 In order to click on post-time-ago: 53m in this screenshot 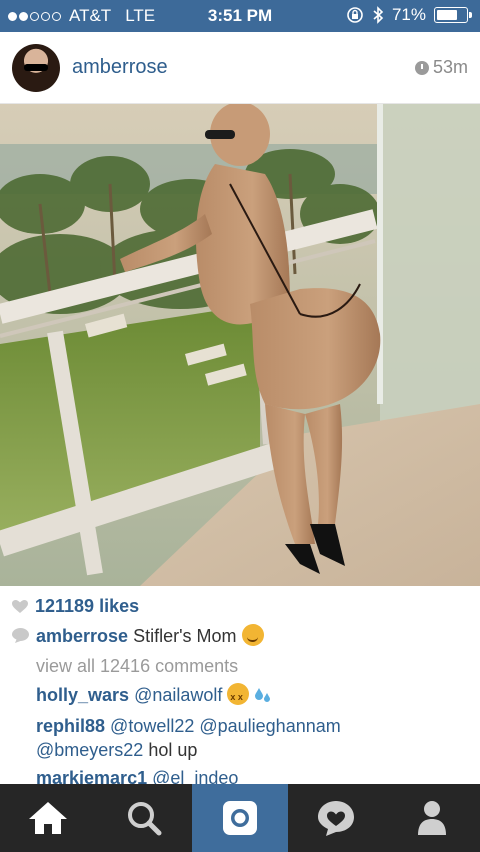, I will do `click(450, 67)`.